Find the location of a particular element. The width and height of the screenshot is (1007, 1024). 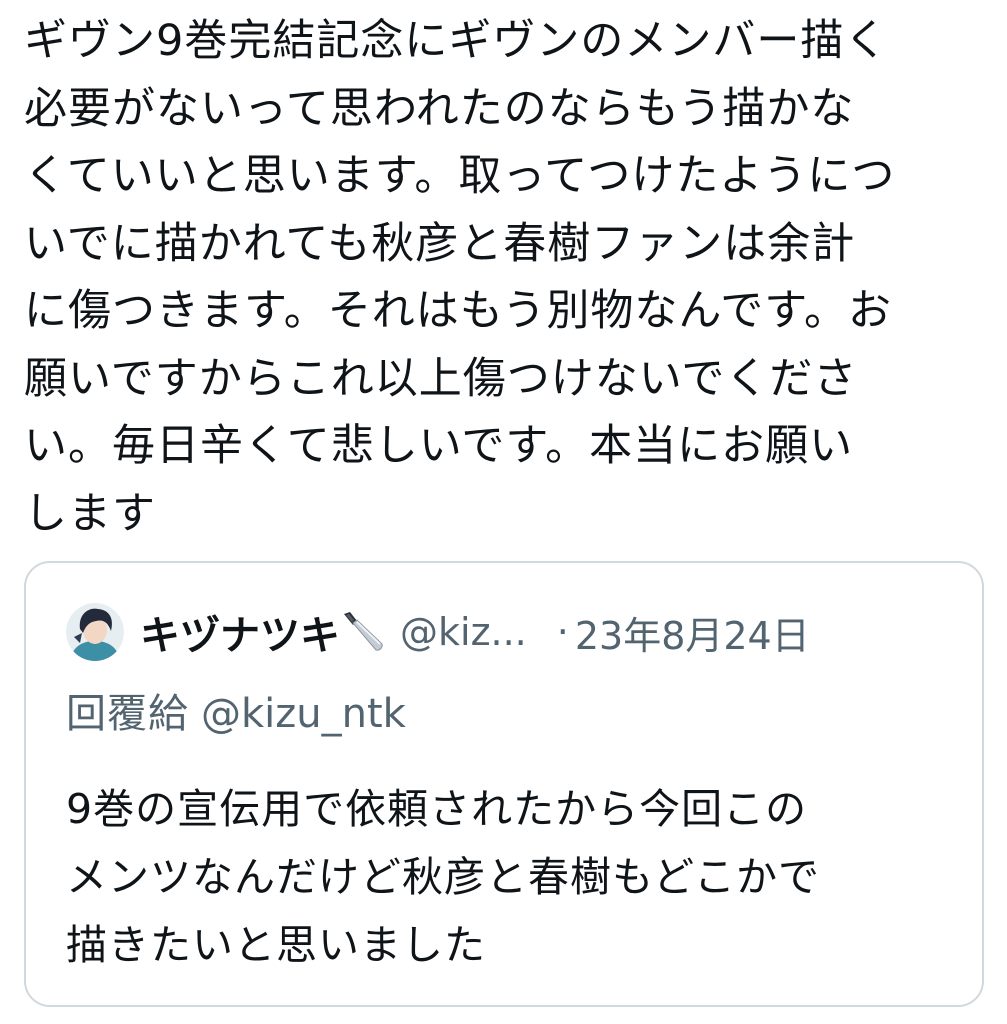

quoted-tweet-header: キヅナツキ @kiz... · 23年8月24日 is located at coordinates (438, 632).